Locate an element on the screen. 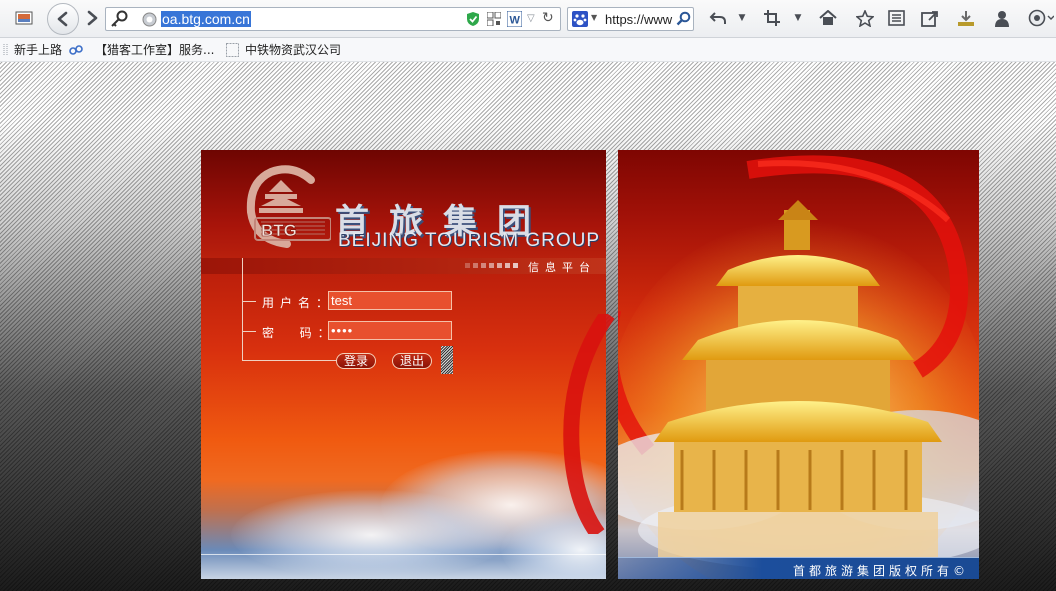 This screenshot has height=591, width=1056. browser-toolbar: oa.btg.com.cn W ▽ ↻ ▼ https://www ▼ ▼ is located at coordinates (528, 19).